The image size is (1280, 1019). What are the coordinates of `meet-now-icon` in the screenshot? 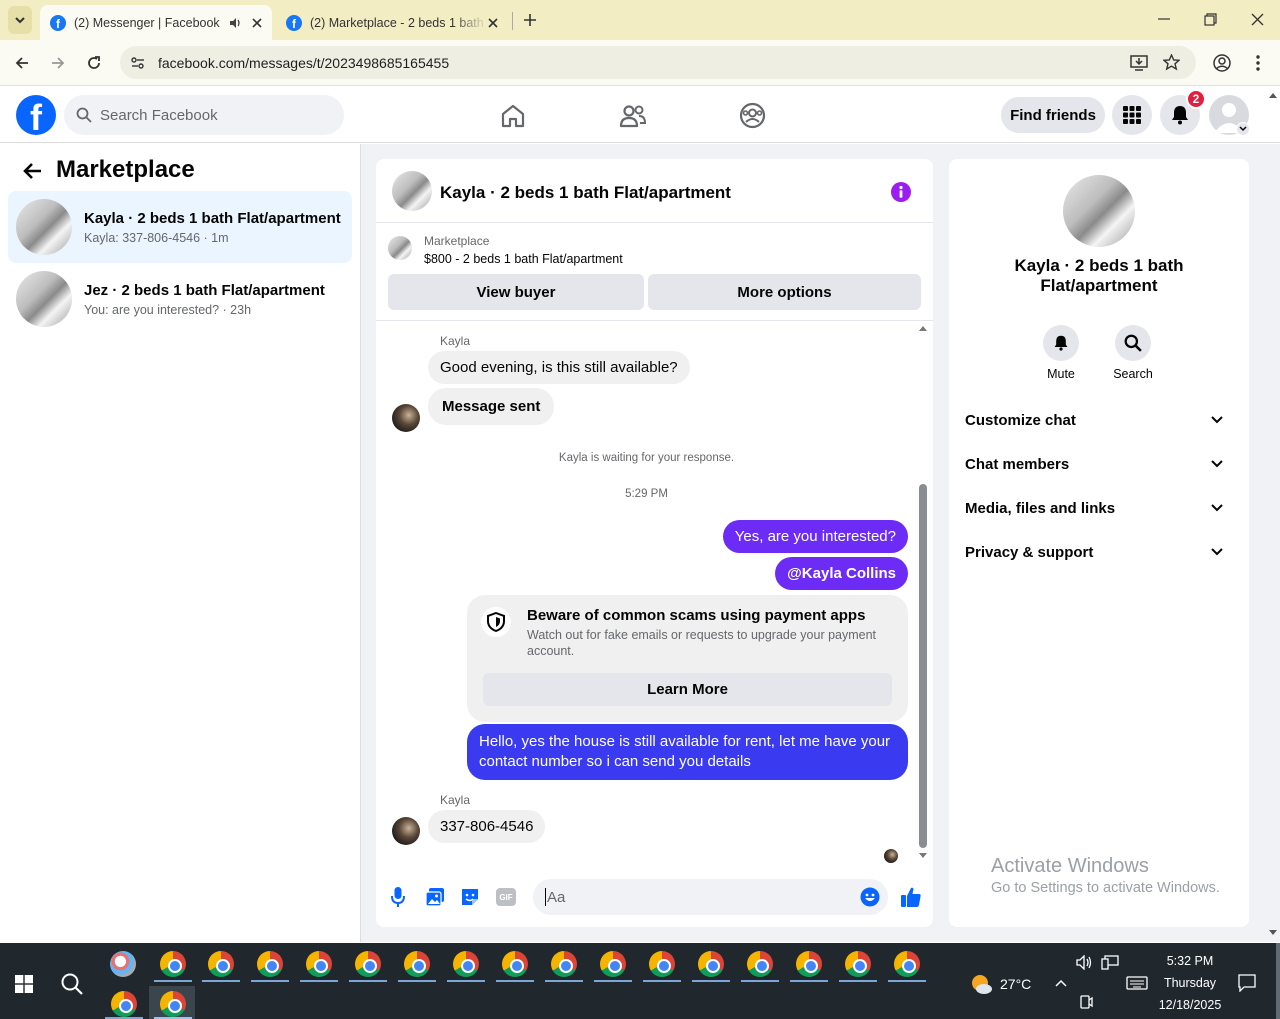 It's located at (1086, 1002).